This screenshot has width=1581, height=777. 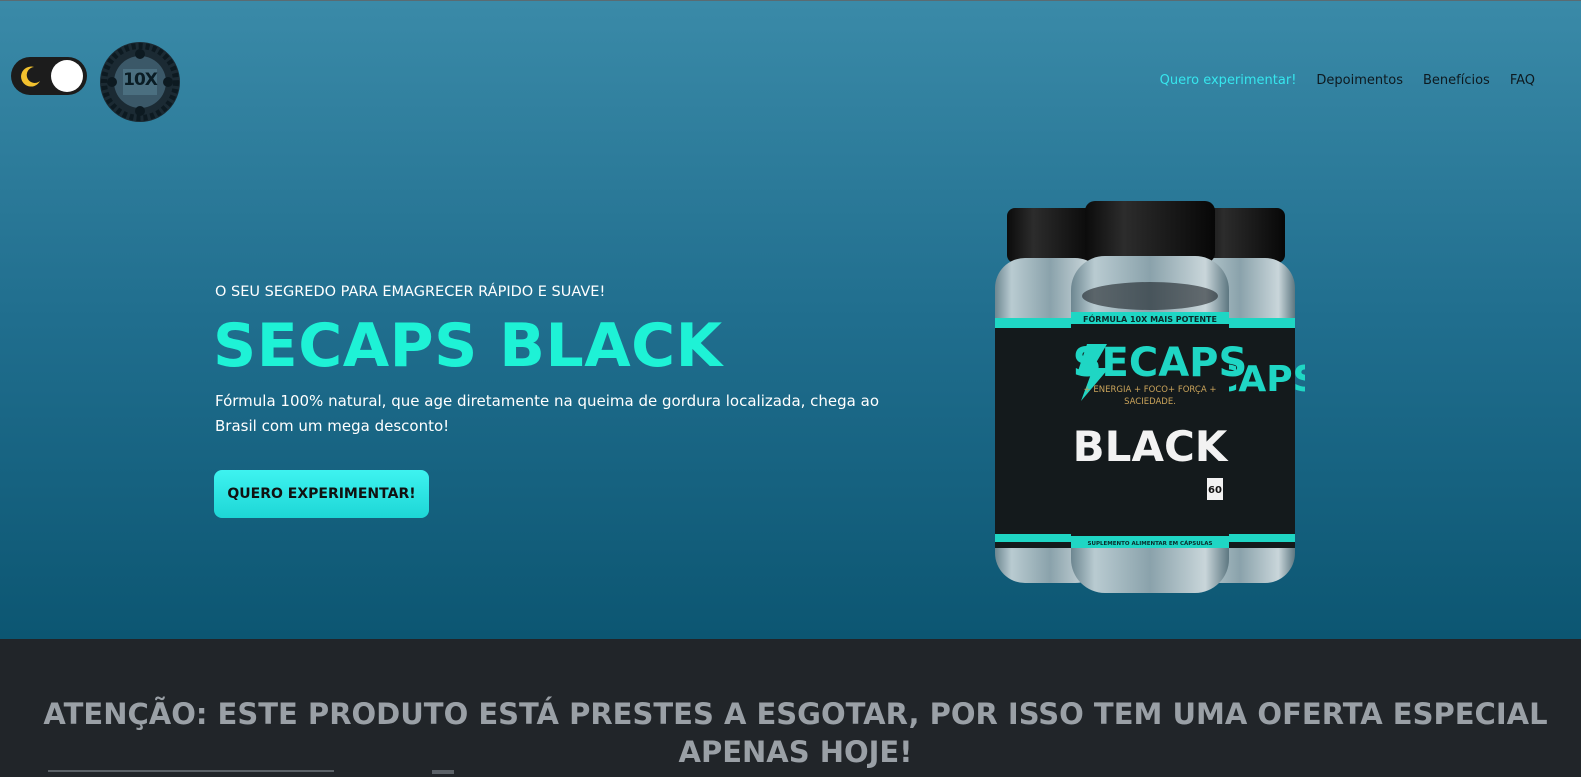 What do you see at coordinates (1215, 490) in the screenshot?
I see `bottle-count-badge: 60` at bounding box center [1215, 490].